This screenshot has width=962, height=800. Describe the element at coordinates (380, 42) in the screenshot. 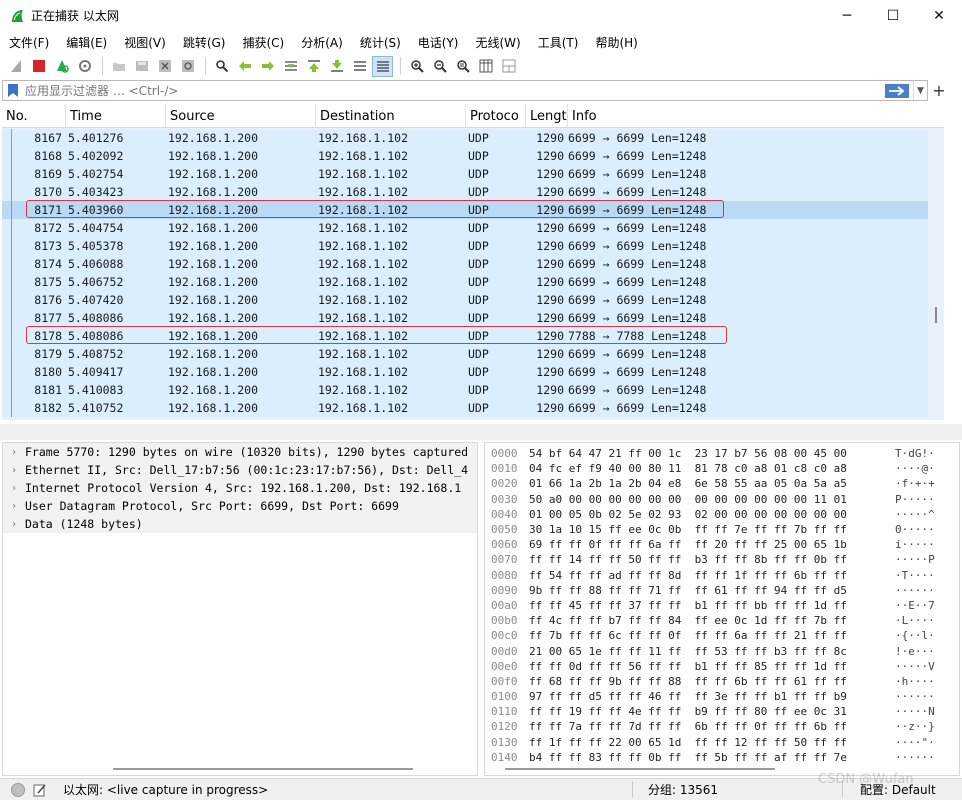

I see `menu-statistics: 统计(S)` at that location.